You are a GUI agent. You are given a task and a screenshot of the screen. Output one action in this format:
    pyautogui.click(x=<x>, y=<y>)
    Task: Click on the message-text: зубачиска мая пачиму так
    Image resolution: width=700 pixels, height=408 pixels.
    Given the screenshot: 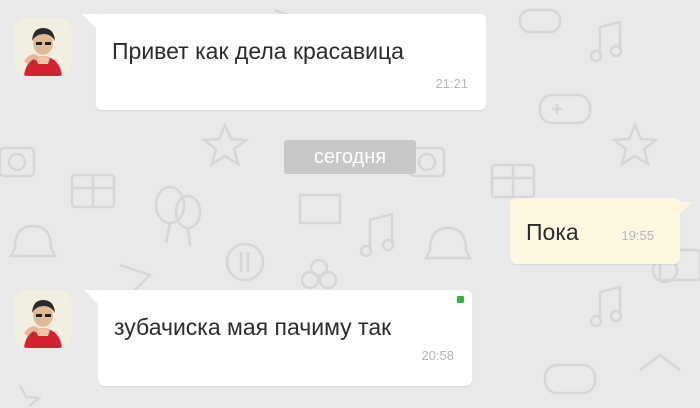 What is the action you would take?
    pyautogui.click(x=253, y=327)
    